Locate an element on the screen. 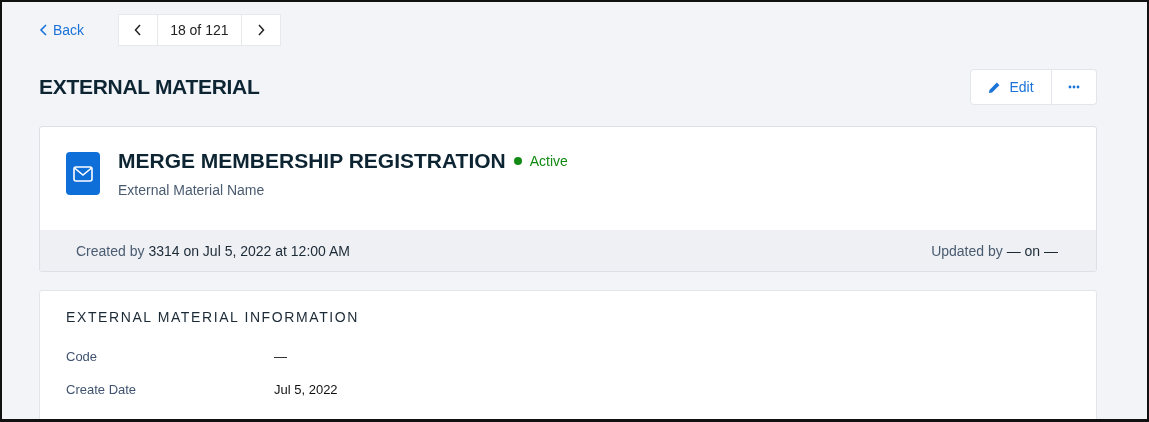 The width and height of the screenshot is (1149, 422). envelope-icon is located at coordinates (83, 173).